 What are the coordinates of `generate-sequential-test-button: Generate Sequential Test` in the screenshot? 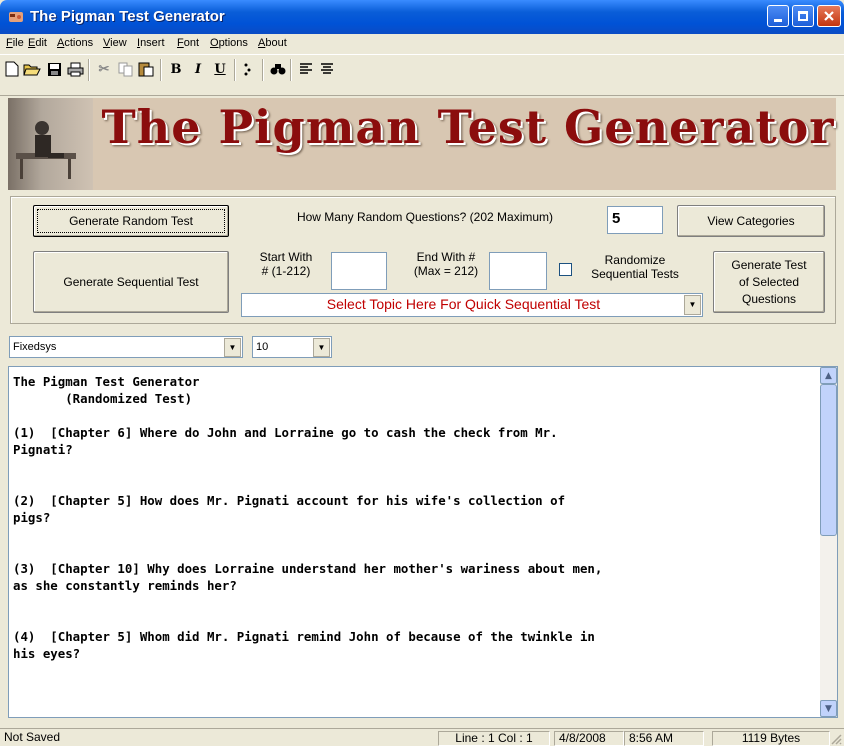 It's located at (131, 282).